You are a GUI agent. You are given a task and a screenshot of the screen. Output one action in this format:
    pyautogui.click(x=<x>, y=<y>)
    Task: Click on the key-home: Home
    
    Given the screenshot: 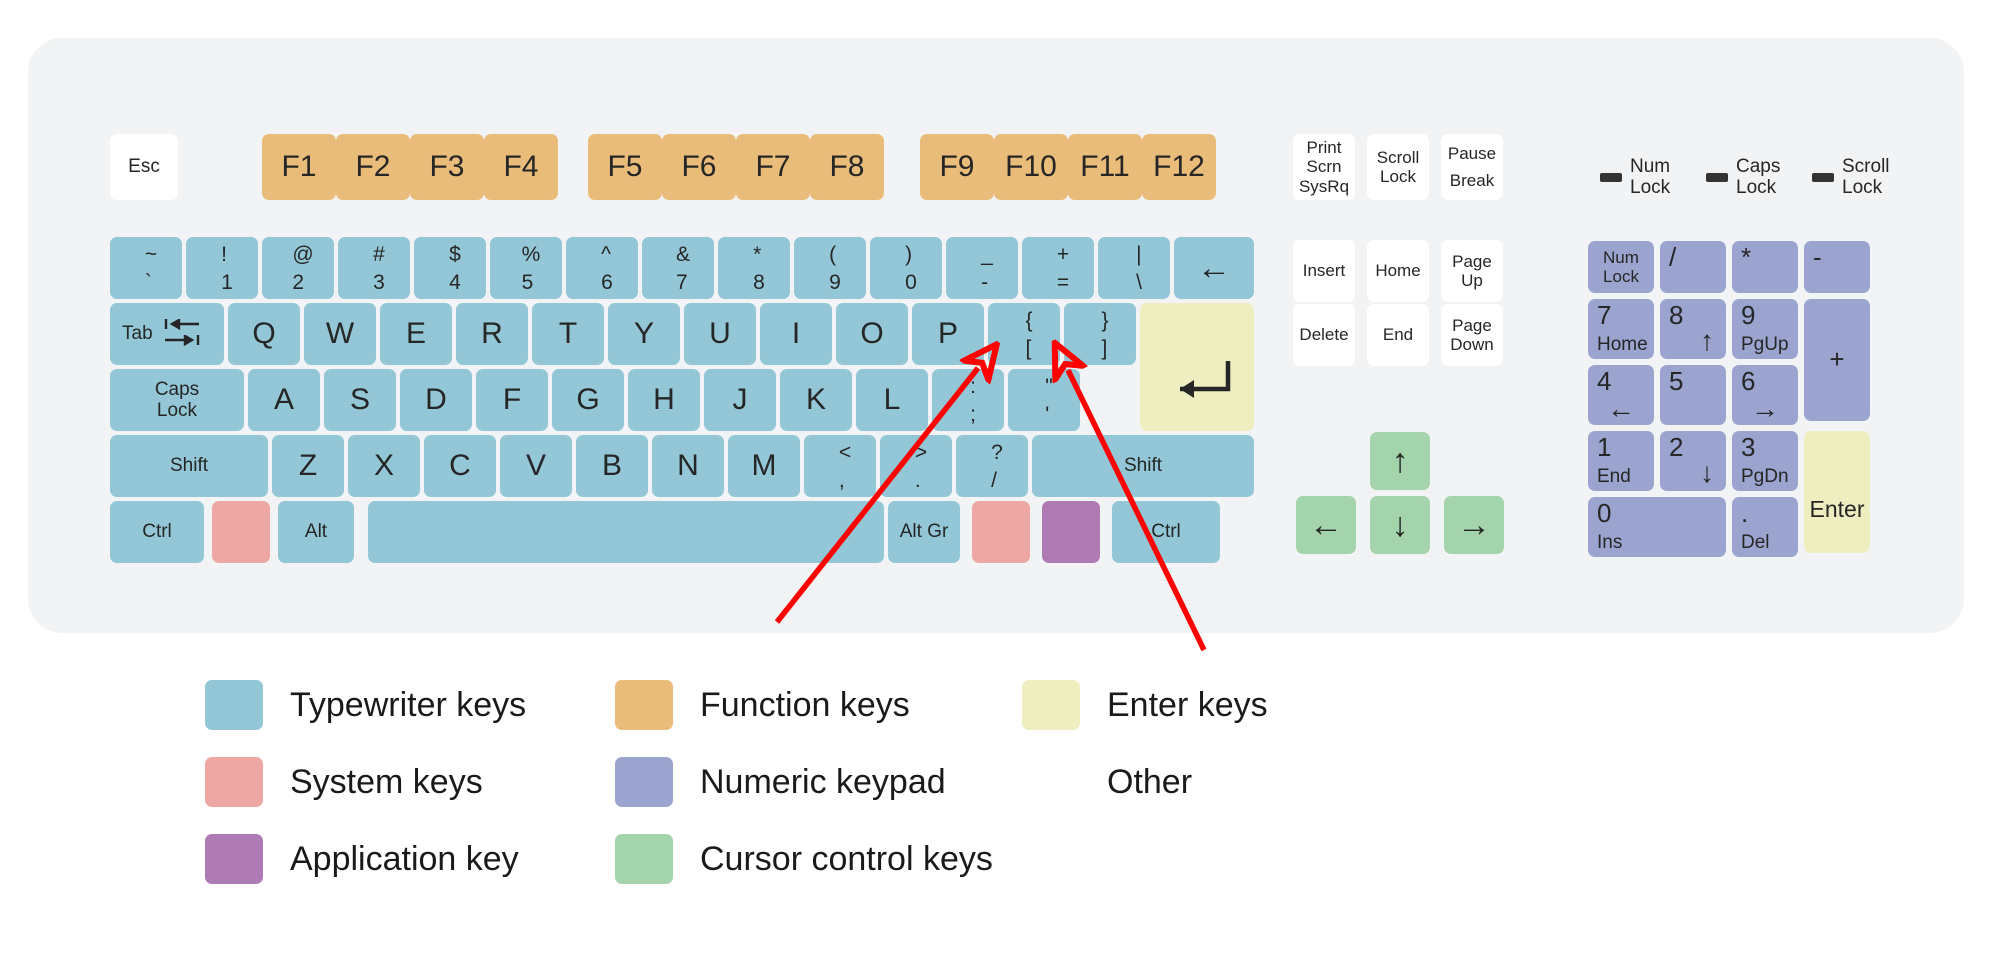 What is the action you would take?
    pyautogui.click(x=1398, y=271)
    